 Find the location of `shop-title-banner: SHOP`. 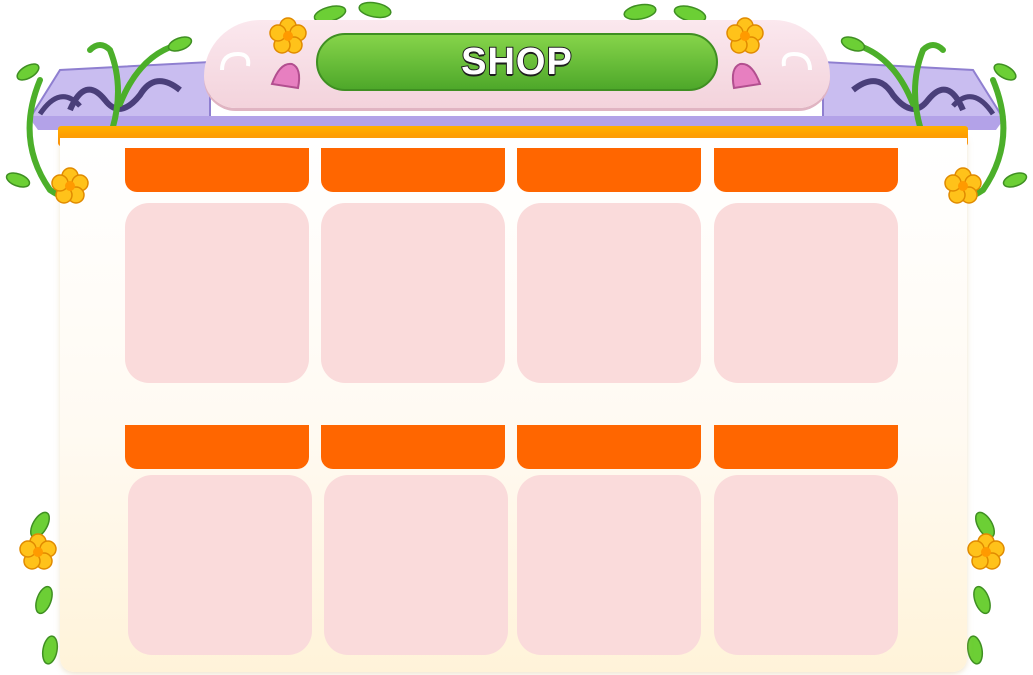

shop-title-banner: SHOP is located at coordinates (517, 62).